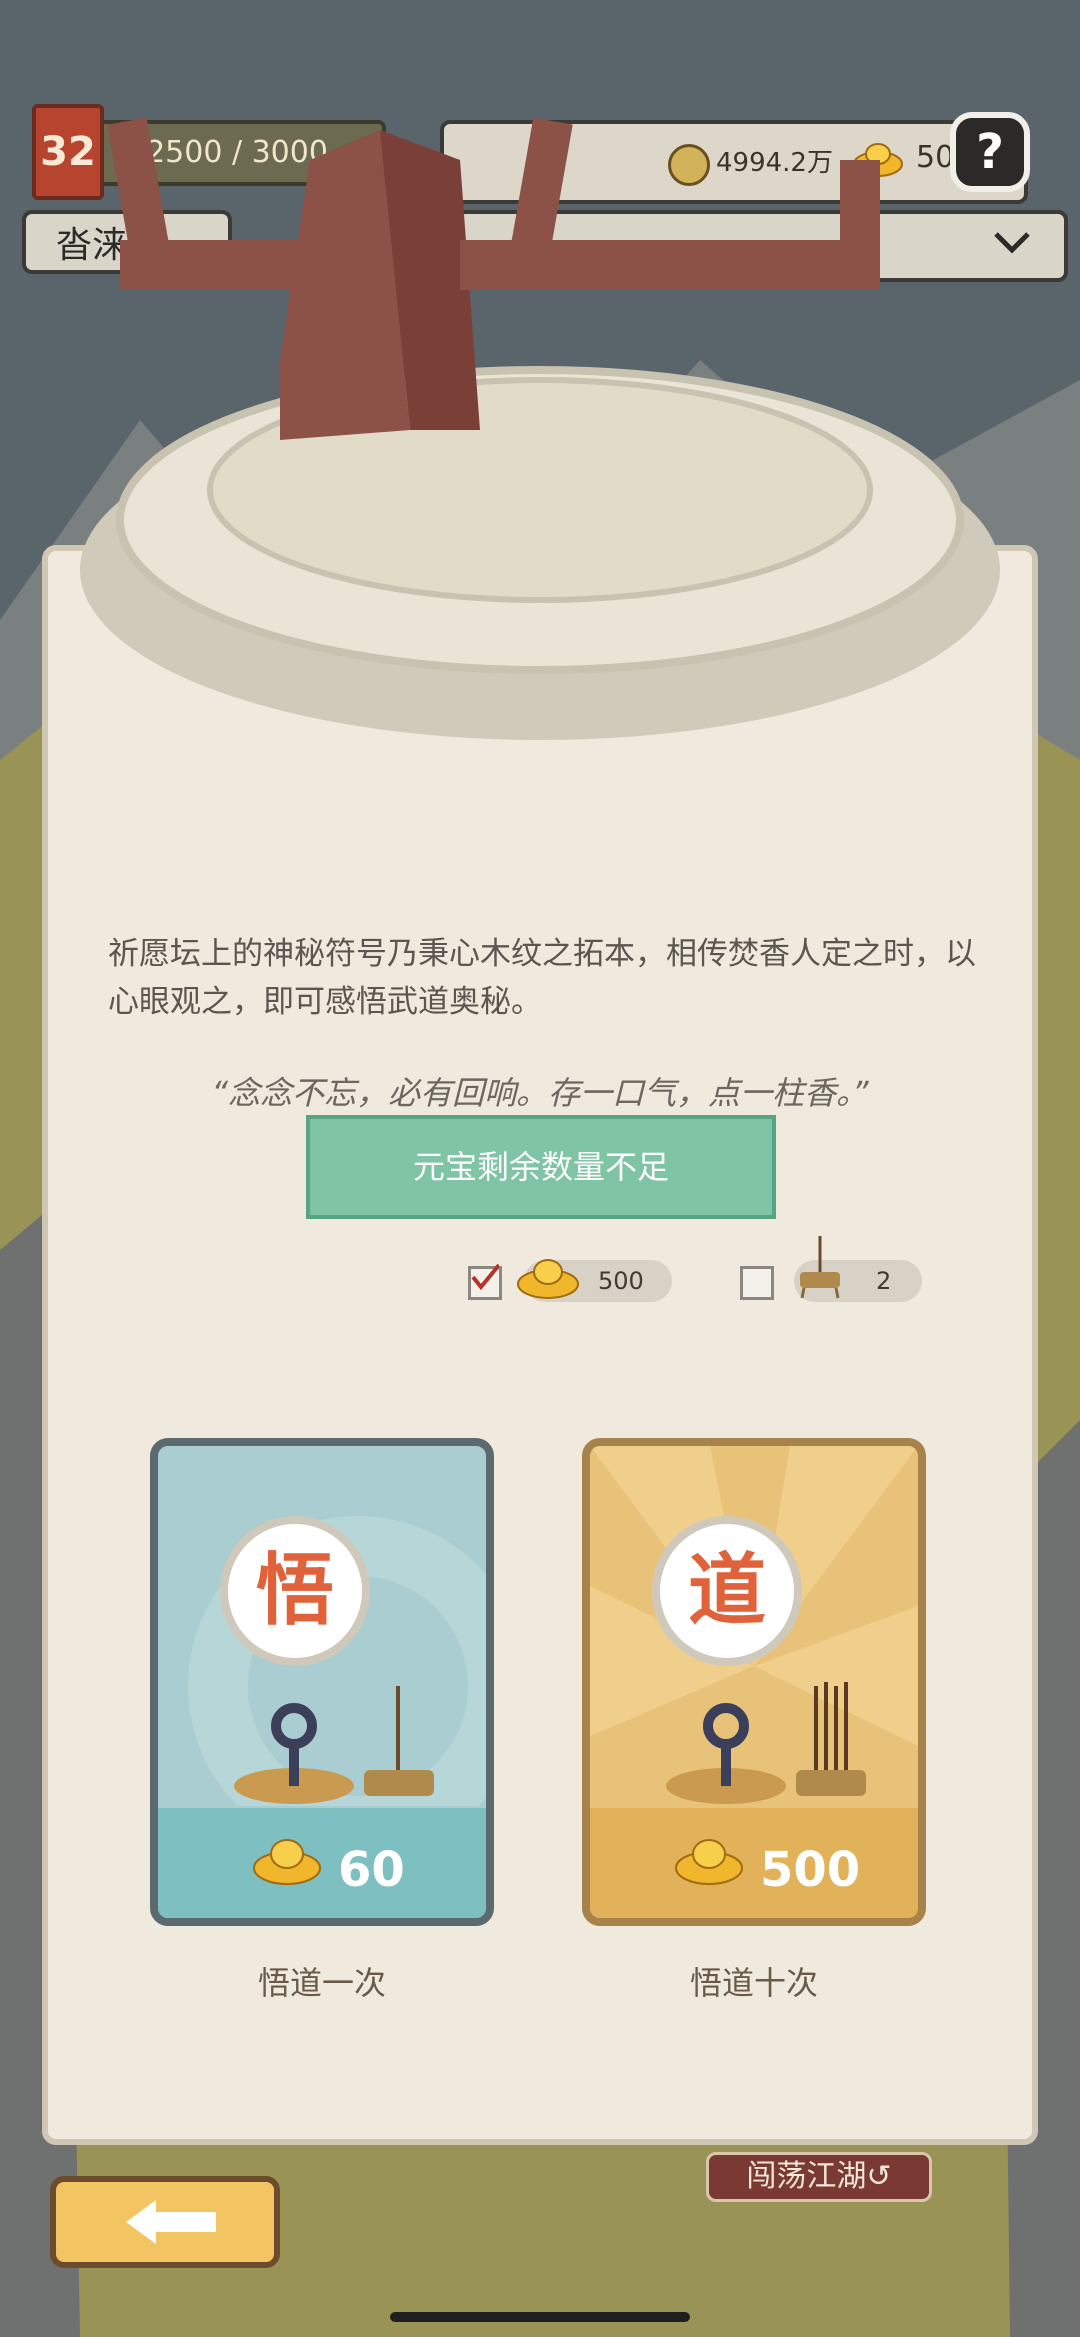  What do you see at coordinates (754, 1863) in the screenshot?
I see `card-price-bar: 500` at bounding box center [754, 1863].